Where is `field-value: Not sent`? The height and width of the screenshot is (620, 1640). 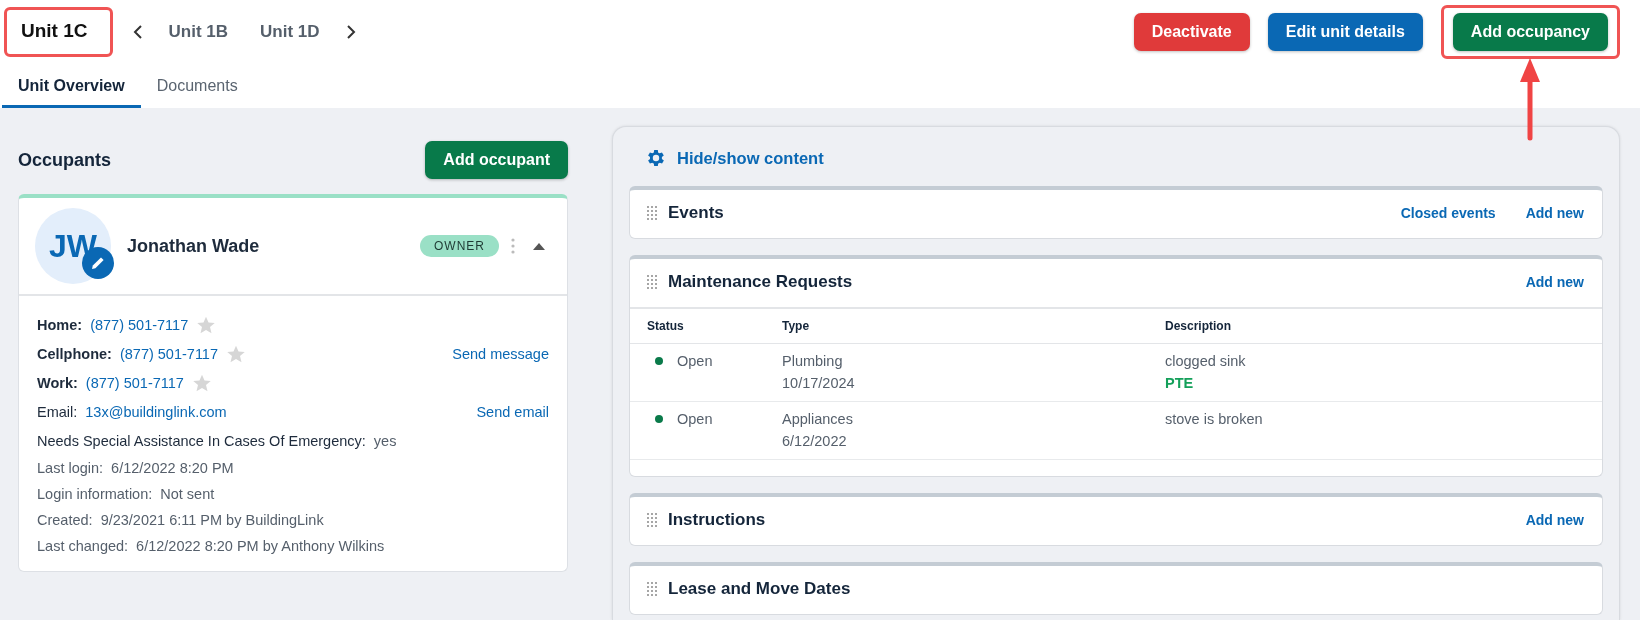
field-value: Not sent is located at coordinates (187, 494).